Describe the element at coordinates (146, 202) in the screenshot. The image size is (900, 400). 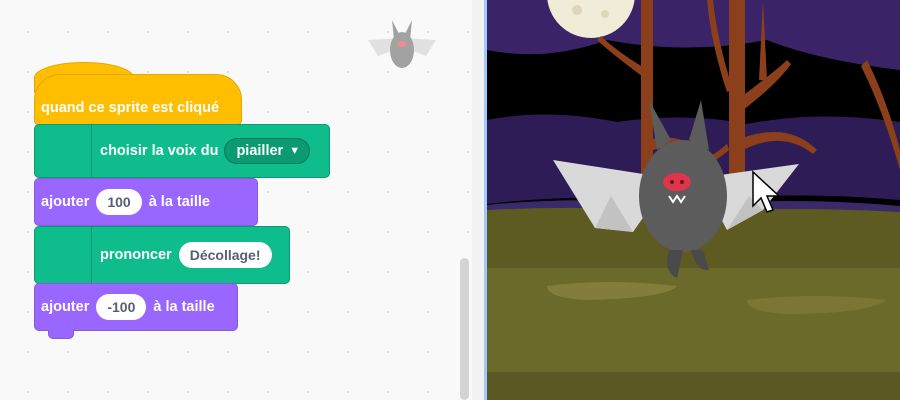
I see `change-size-block: ajouter 100 à la taille` at that location.